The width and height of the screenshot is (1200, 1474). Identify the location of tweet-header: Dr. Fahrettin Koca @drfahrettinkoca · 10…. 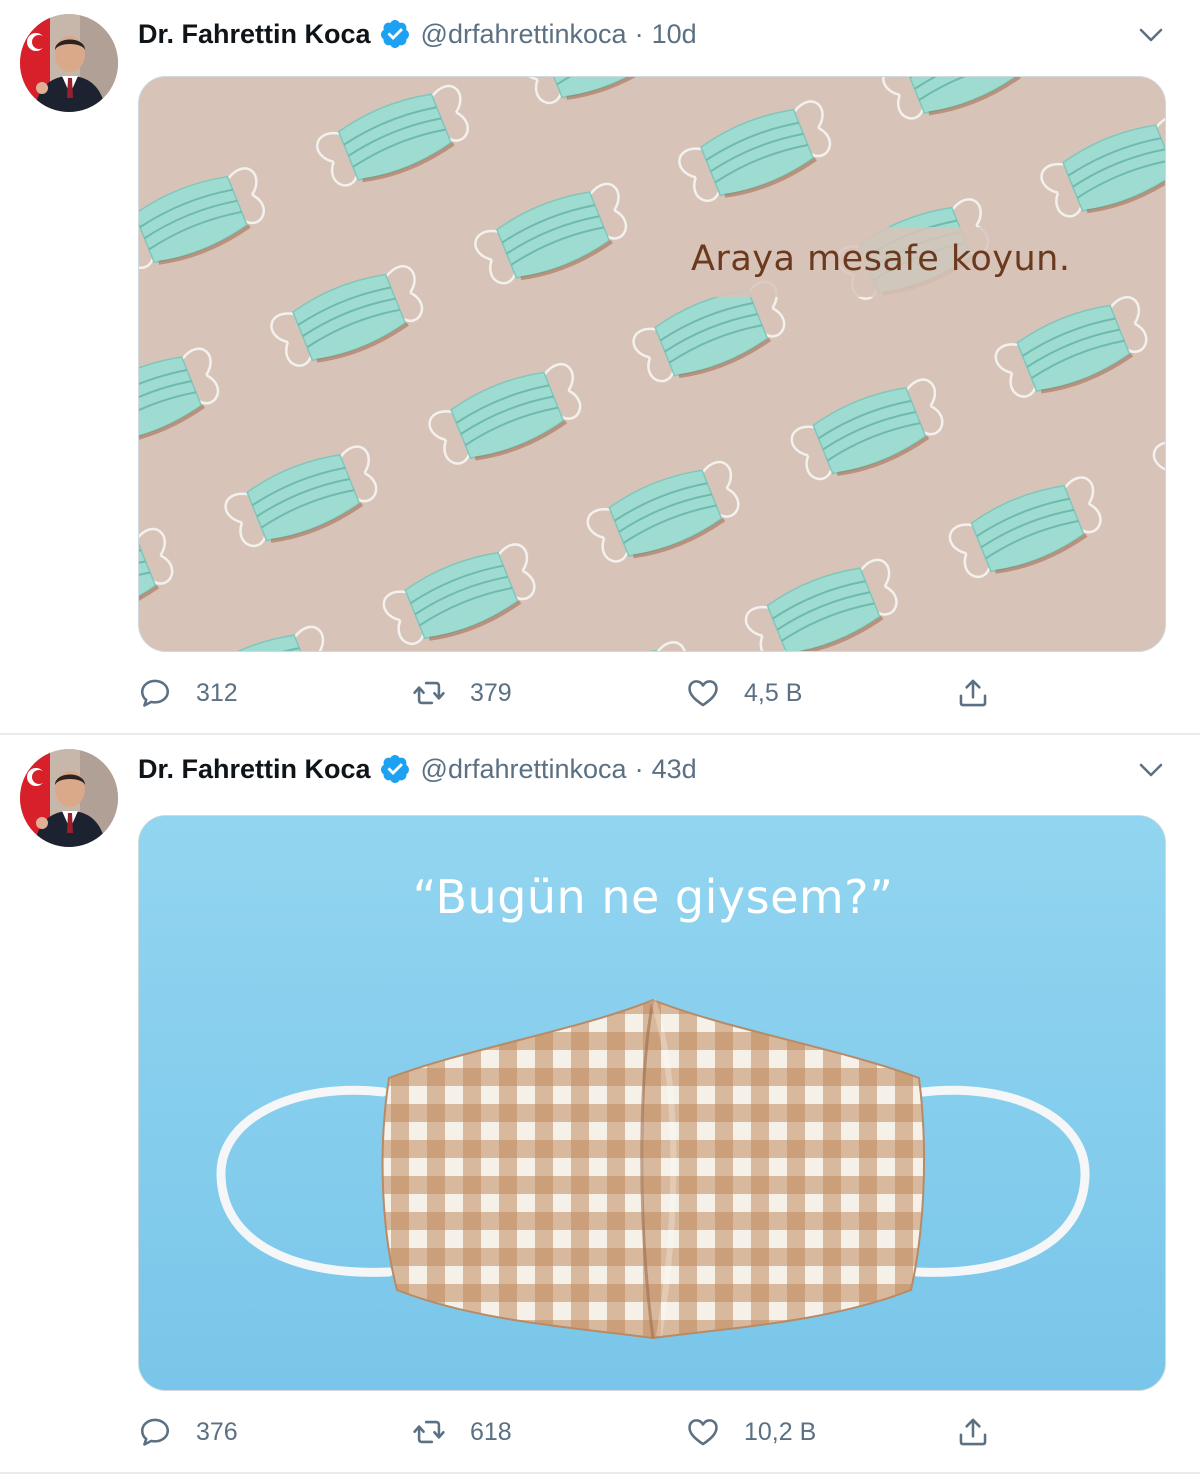
(417, 34).